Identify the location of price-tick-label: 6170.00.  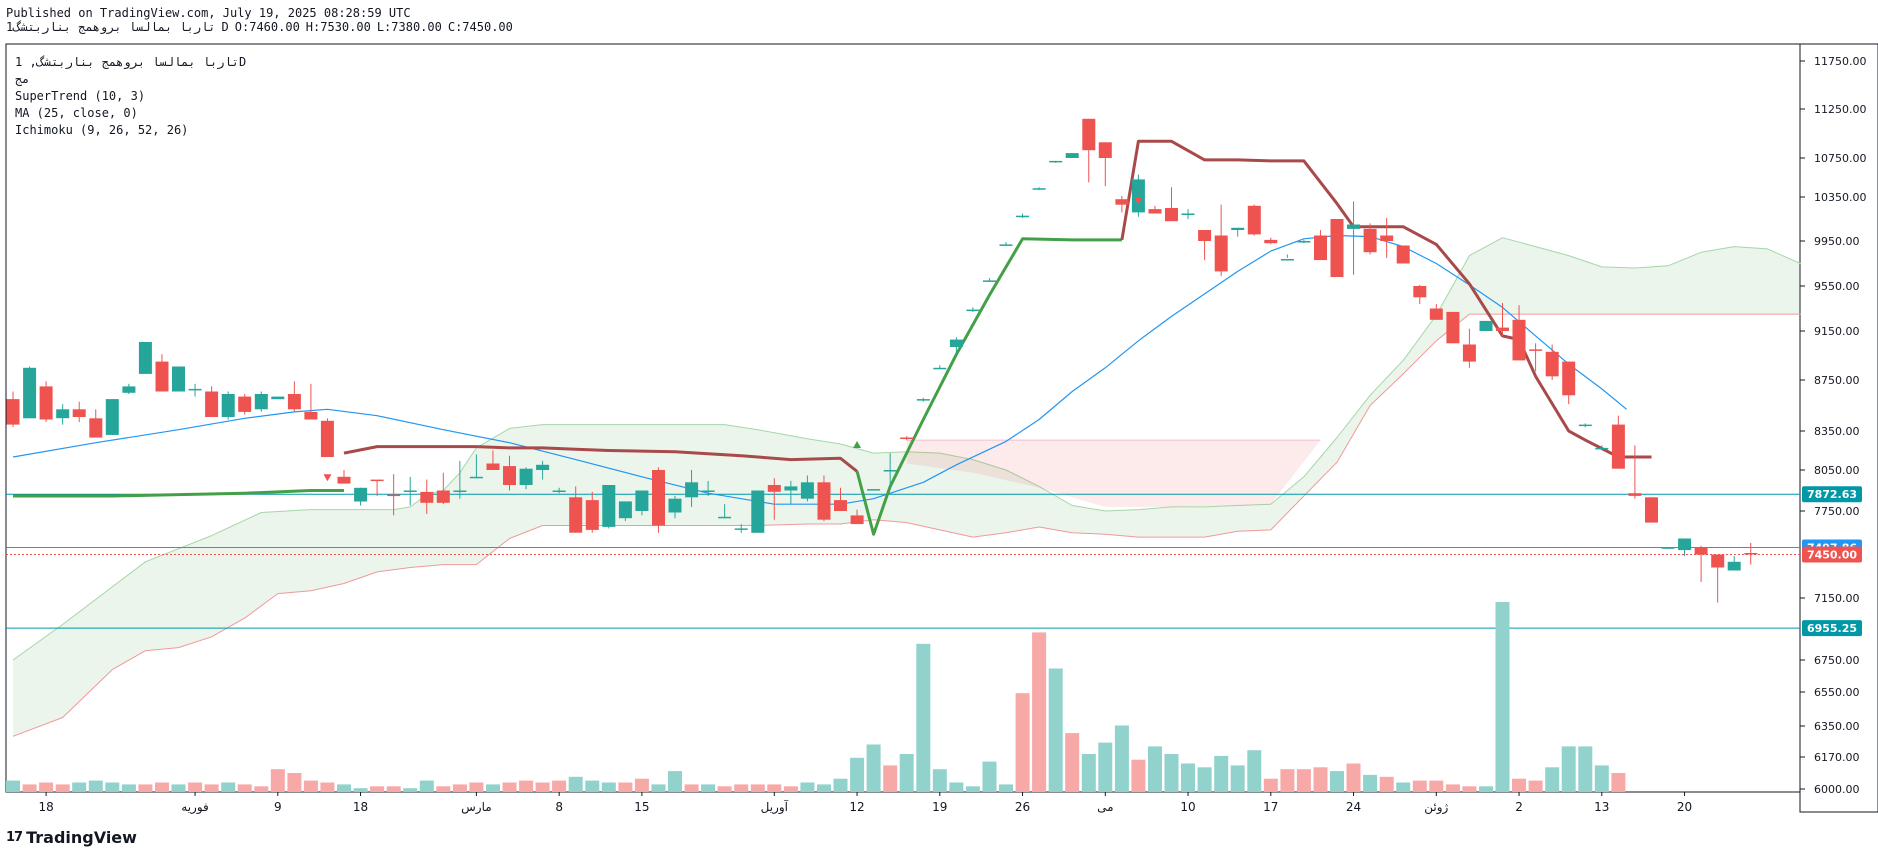
(1837, 757).